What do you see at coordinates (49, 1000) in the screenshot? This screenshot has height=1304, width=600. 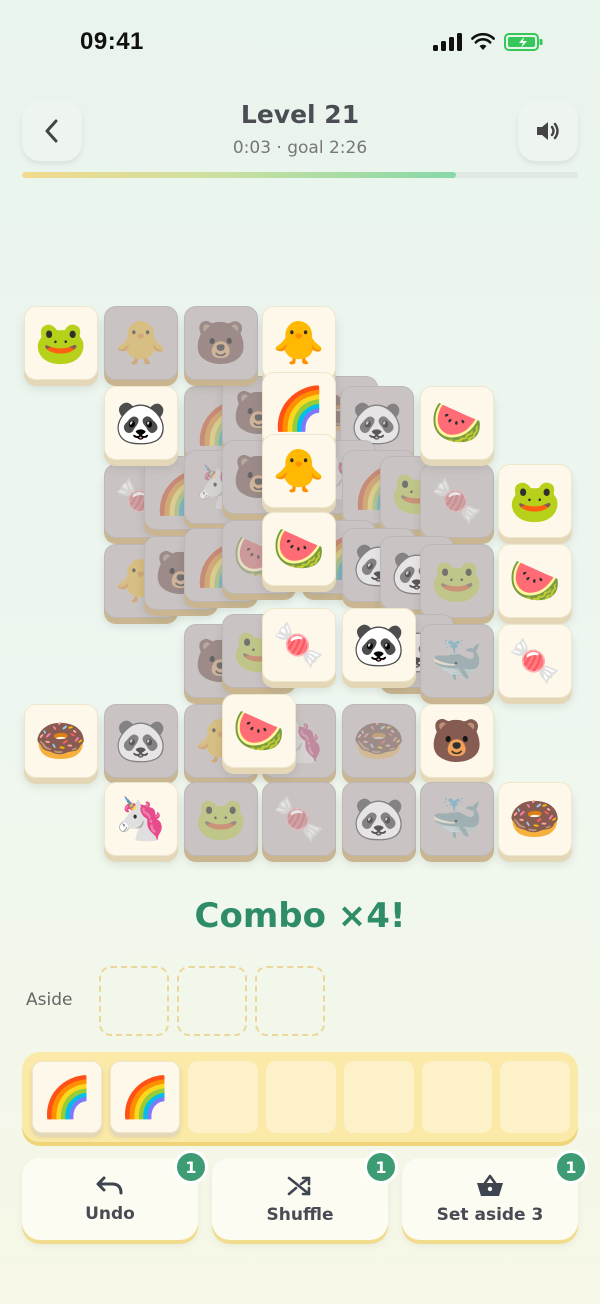 I see `aside-label: Aside` at bounding box center [49, 1000].